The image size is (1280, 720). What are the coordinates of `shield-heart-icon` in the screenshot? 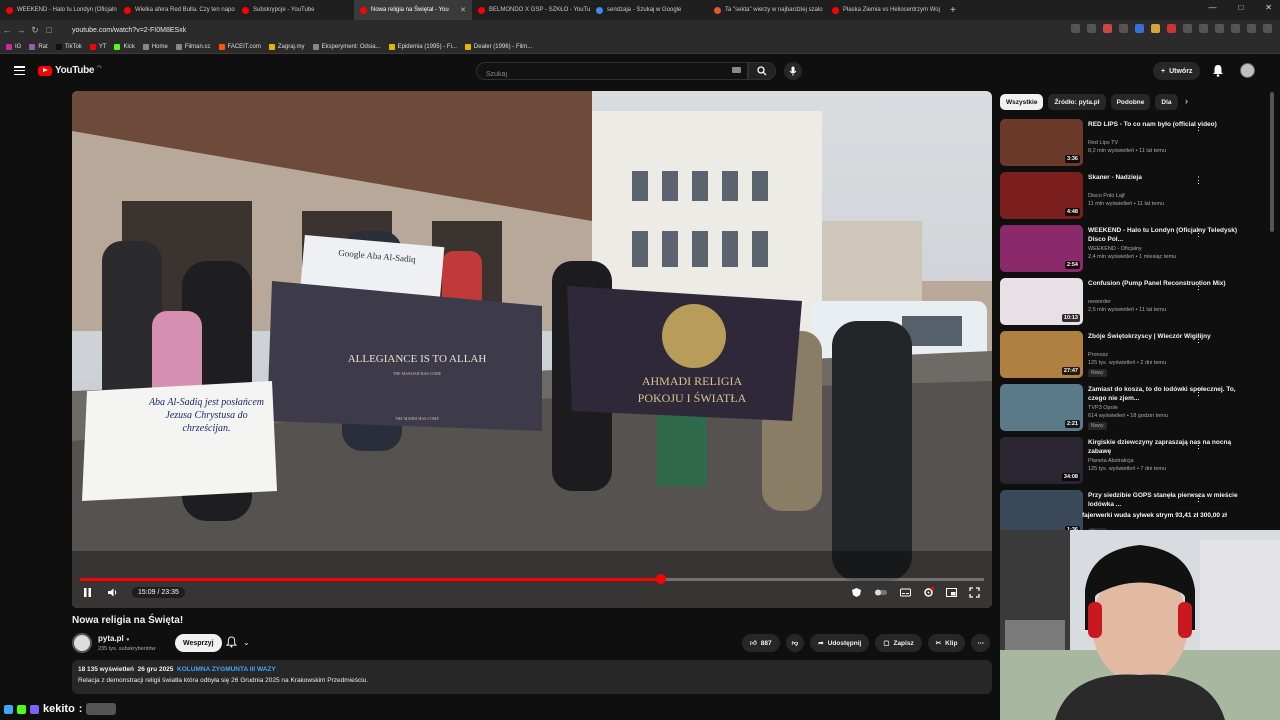 It's located at (856, 592).